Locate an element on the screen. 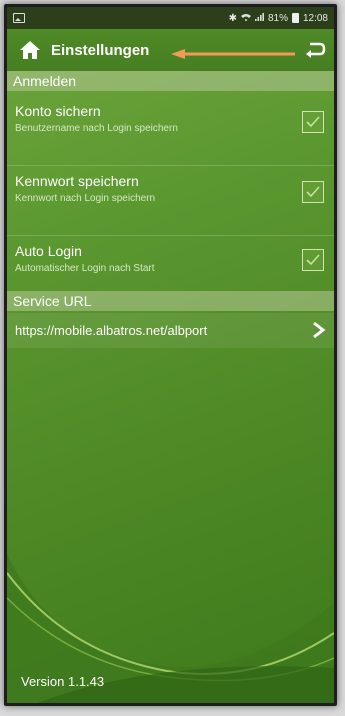  setting-label: Auto Login is located at coordinates (48, 251).